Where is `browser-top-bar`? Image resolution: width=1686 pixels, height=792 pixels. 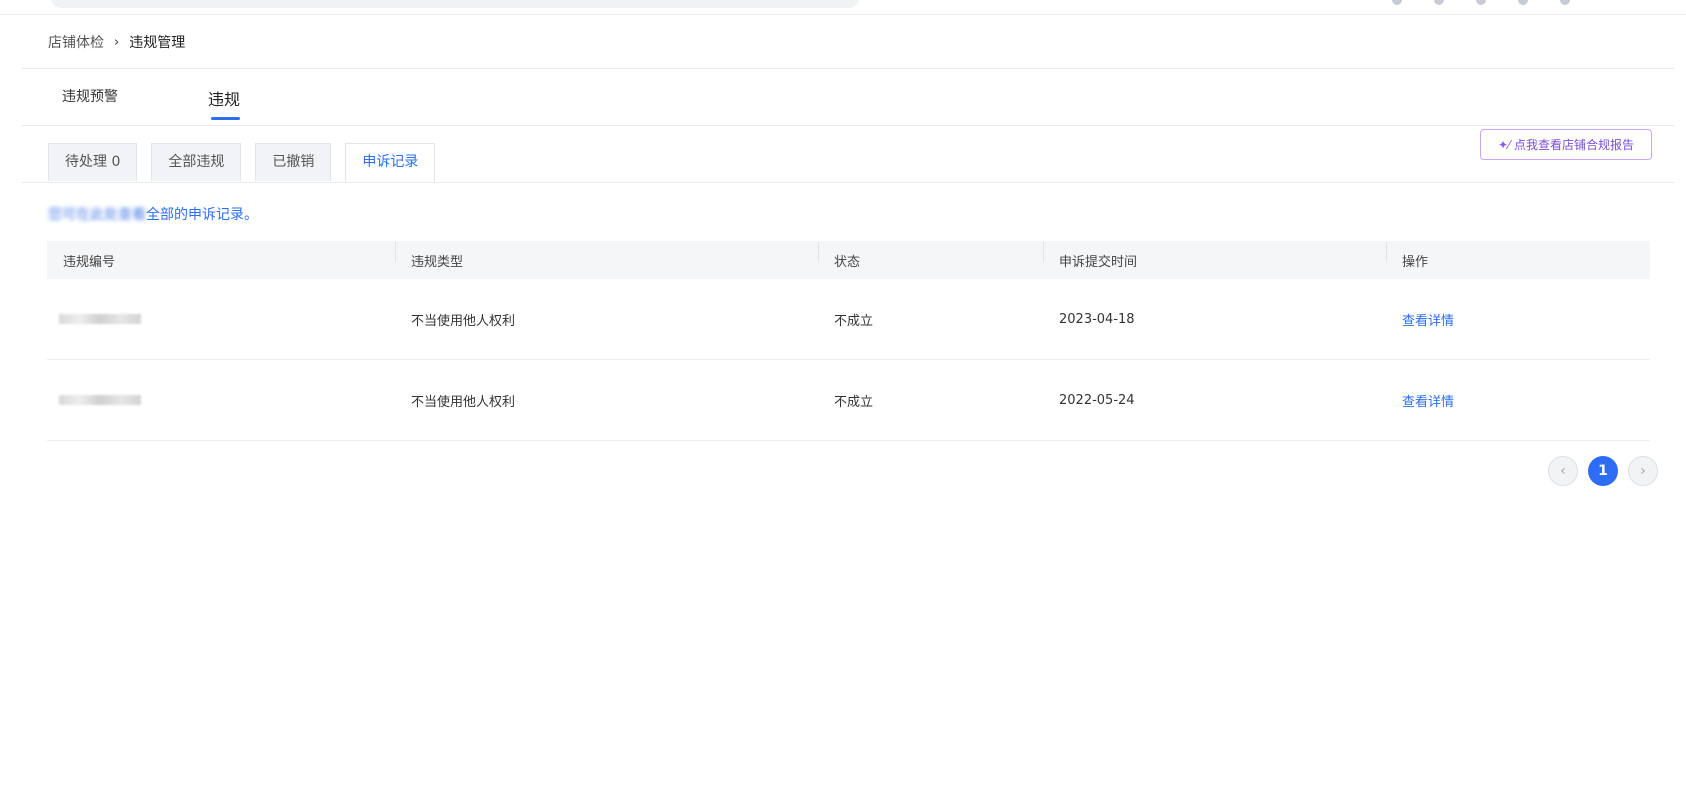 browser-top-bar is located at coordinates (843, 7).